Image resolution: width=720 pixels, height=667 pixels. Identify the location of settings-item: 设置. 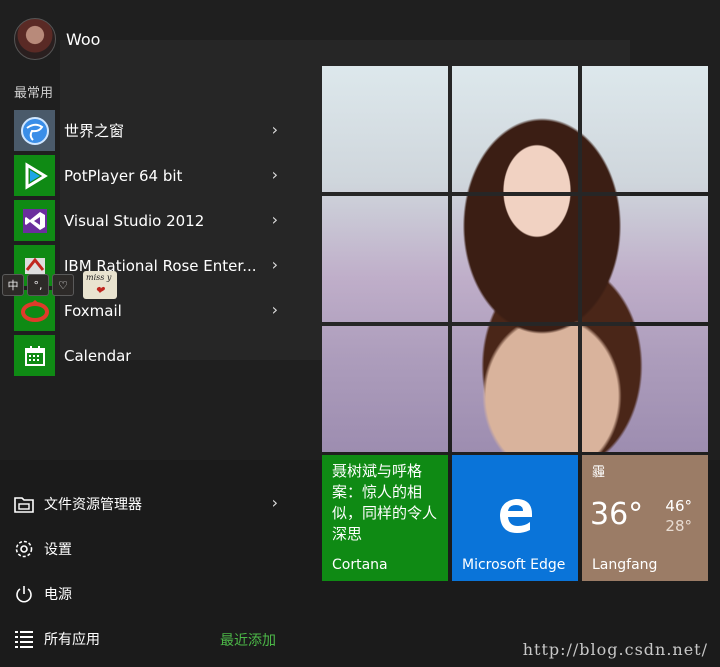
(154, 549).